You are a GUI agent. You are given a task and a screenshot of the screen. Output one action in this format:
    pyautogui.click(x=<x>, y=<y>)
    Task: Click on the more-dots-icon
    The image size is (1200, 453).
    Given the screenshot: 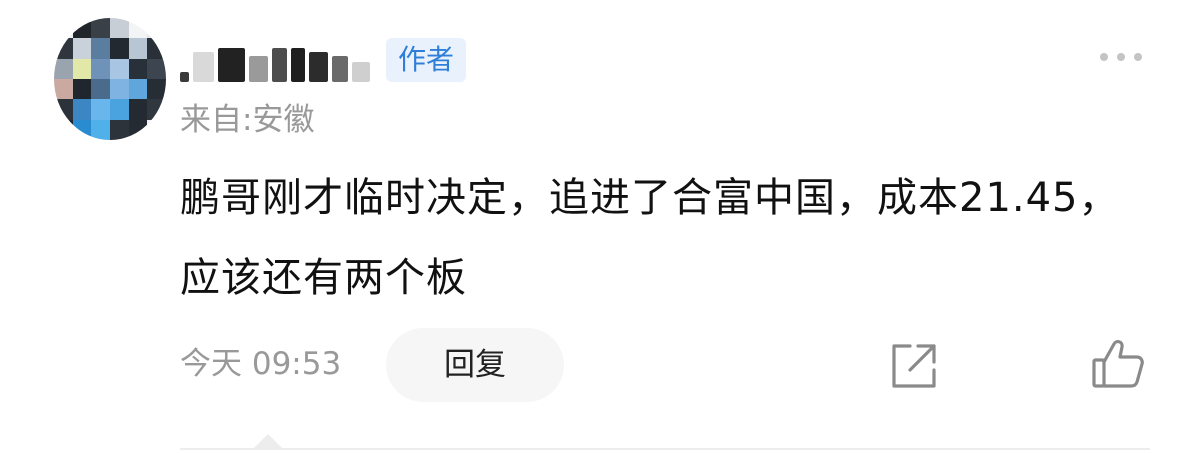 What is the action you would take?
    pyautogui.click(x=1104, y=57)
    